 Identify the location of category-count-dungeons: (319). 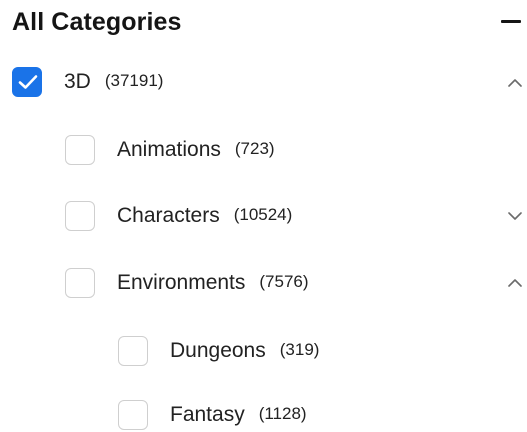
(299, 349).